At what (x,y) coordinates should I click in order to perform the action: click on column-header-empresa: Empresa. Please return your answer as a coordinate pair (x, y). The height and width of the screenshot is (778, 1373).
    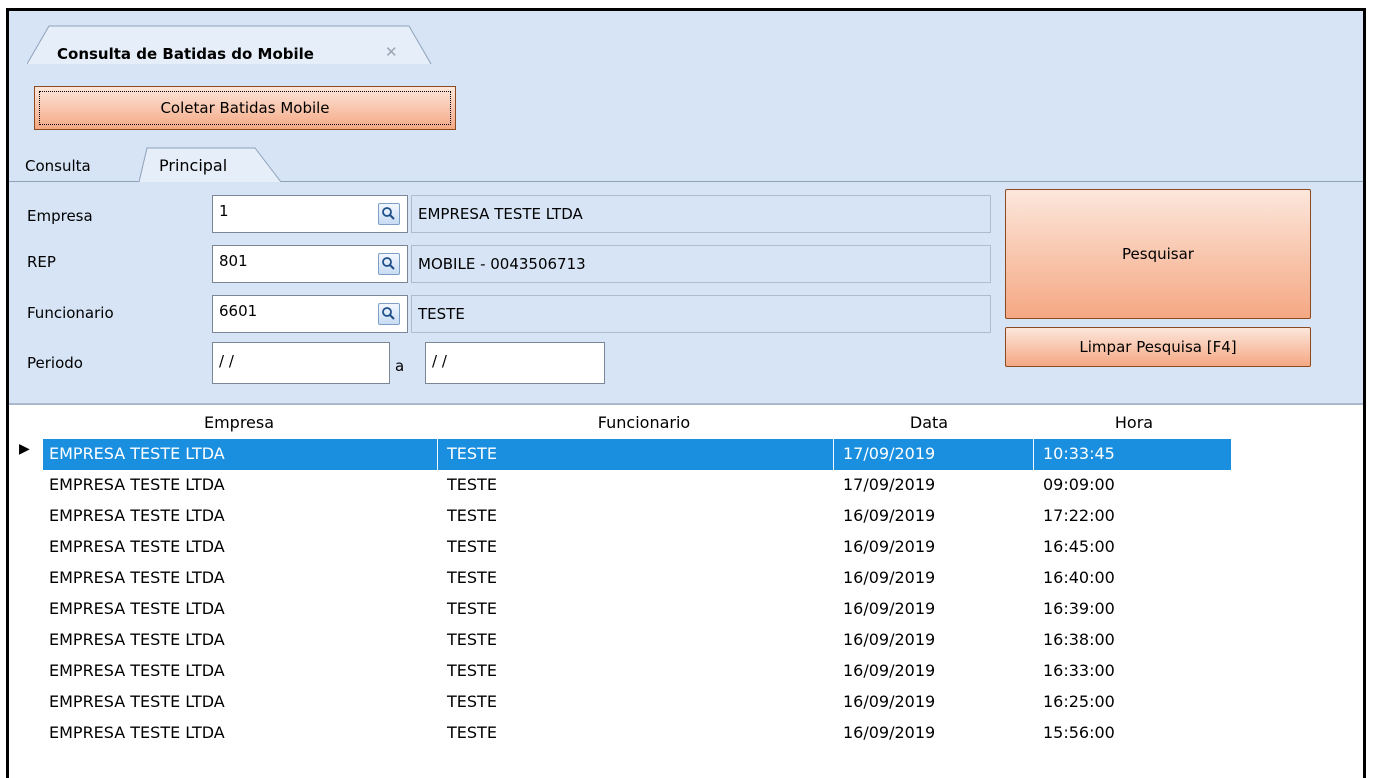
    Looking at the image, I should click on (239, 422).